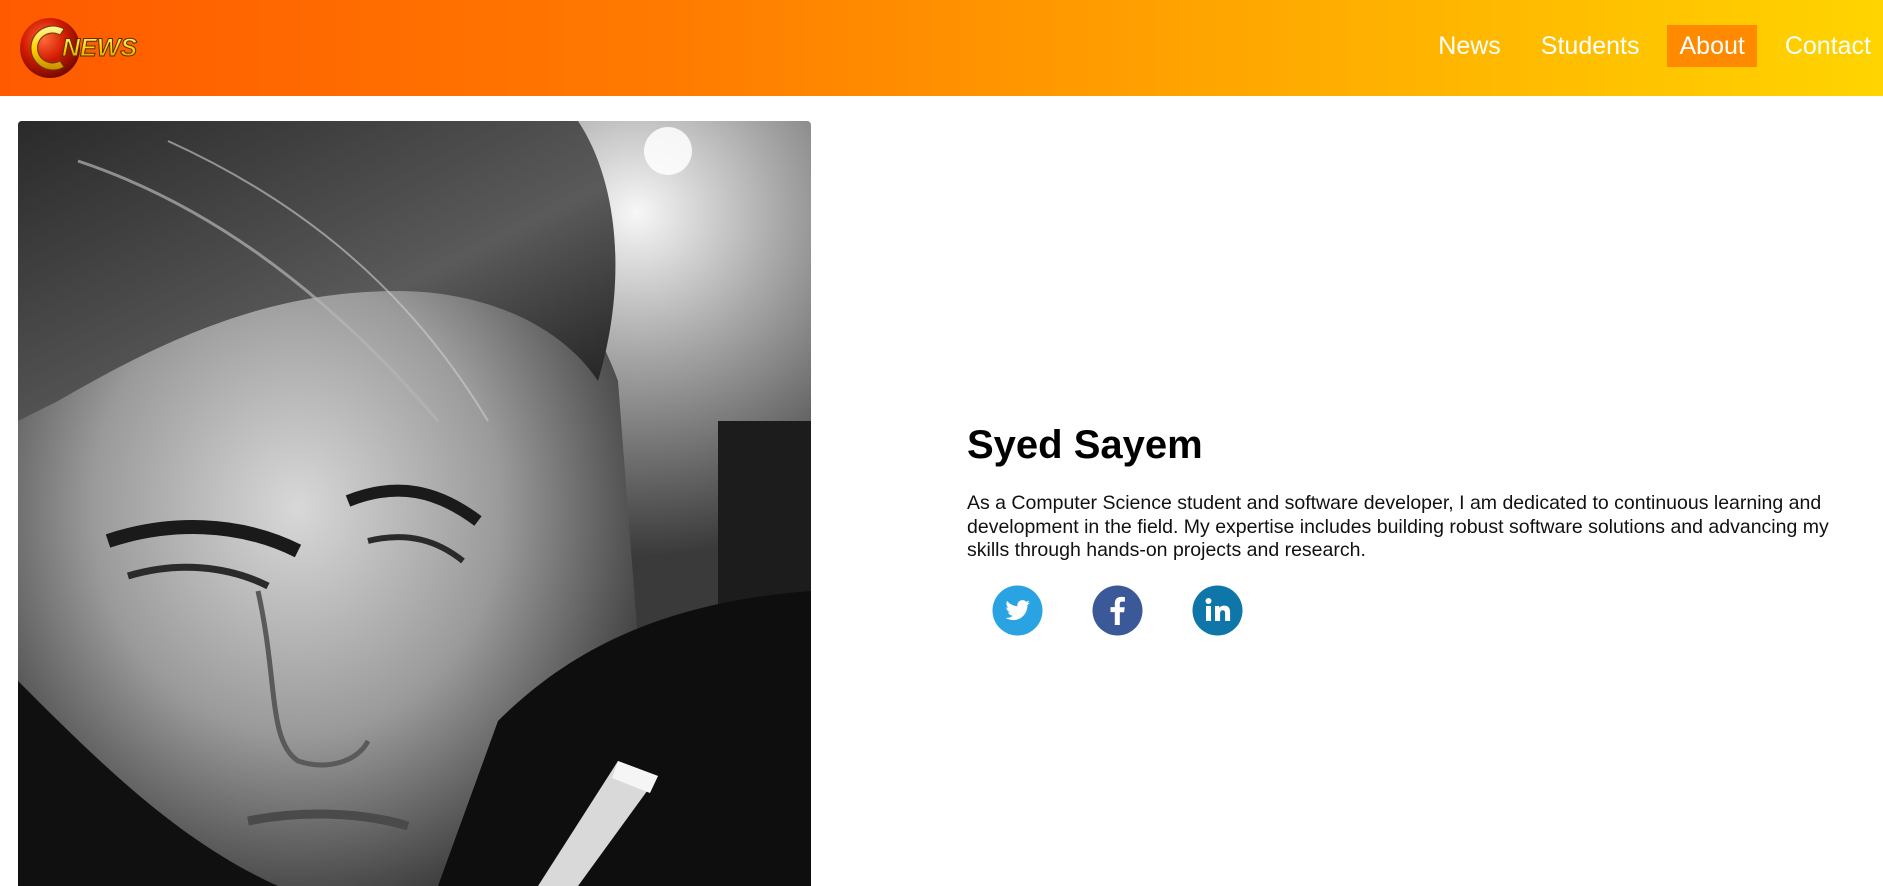  Describe the element at coordinates (99, 48) in the screenshot. I see `logo-text: NEWS` at that location.